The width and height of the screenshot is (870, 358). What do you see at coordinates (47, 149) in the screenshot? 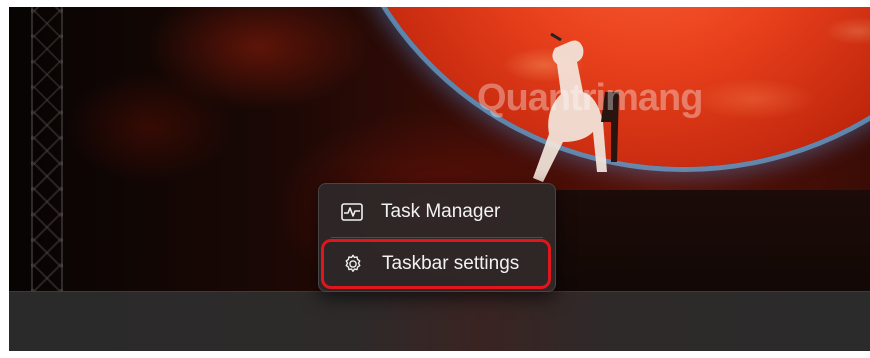
I see `wallpaper-truss` at bounding box center [47, 149].